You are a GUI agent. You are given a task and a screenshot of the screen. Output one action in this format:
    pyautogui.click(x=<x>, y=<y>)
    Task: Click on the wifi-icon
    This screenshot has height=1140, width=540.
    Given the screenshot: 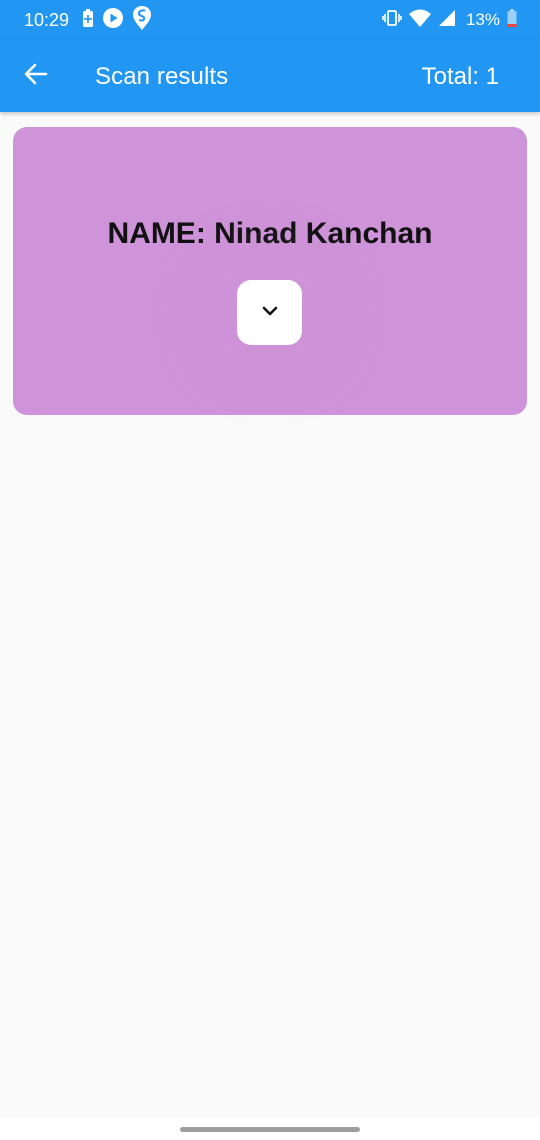 What is the action you would take?
    pyautogui.click(x=420, y=20)
    